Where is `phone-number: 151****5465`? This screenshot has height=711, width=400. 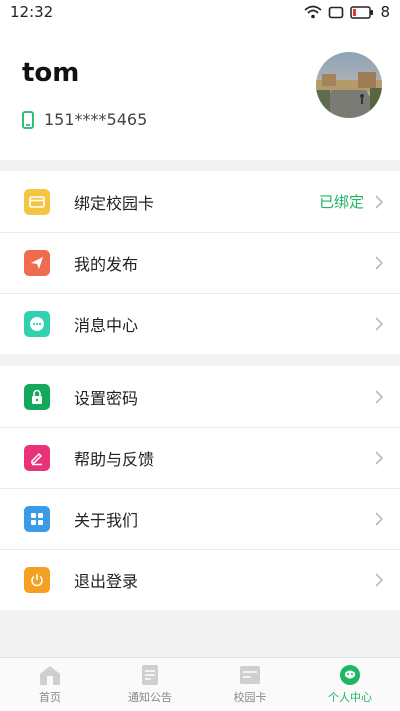
phone-number: 151****5465 is located at coordinates (96, 119).